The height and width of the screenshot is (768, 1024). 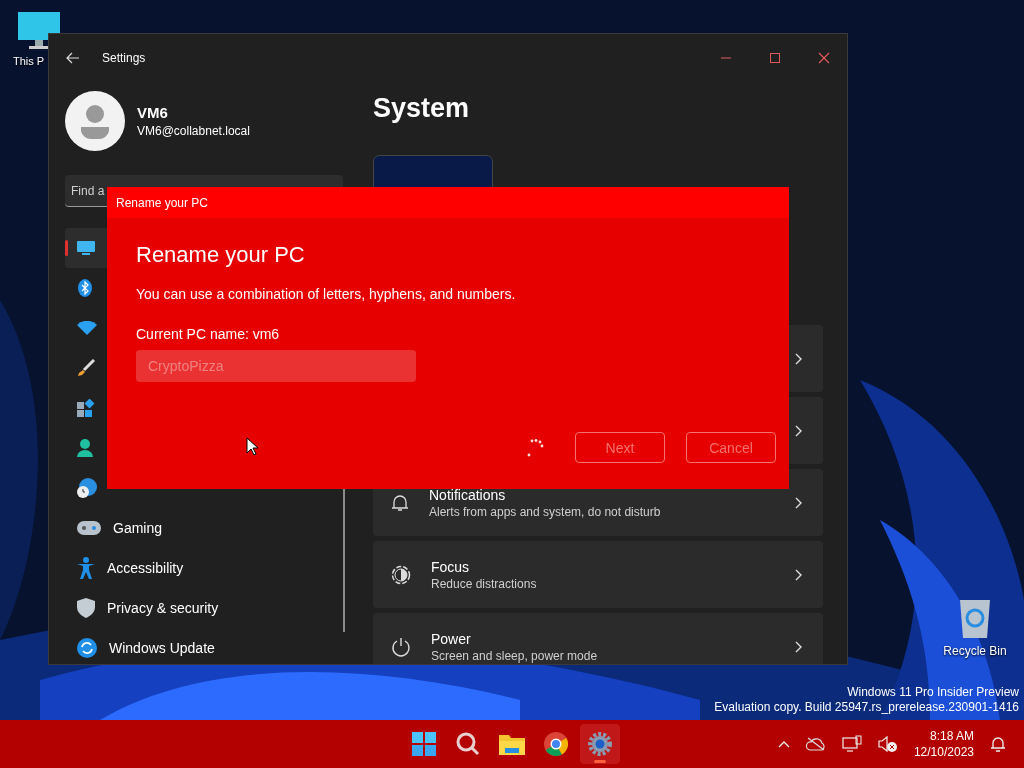 I want to click on card-subtitle: Alerts from apps and system, do not disturb, so click(x=545, y=511).